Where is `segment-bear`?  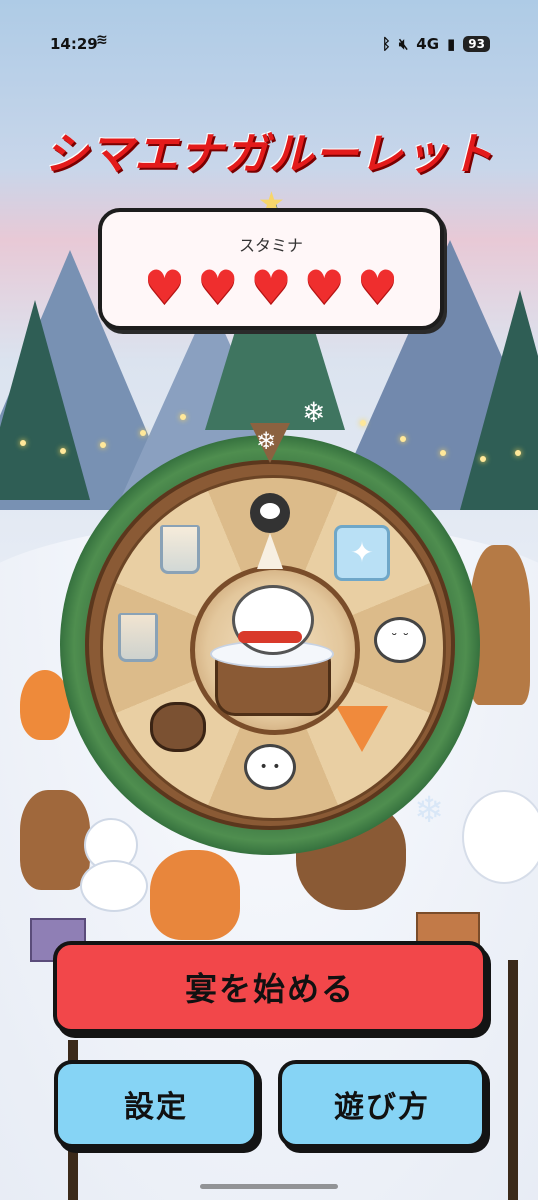
segment-bear is located at coordinates (178, 727).